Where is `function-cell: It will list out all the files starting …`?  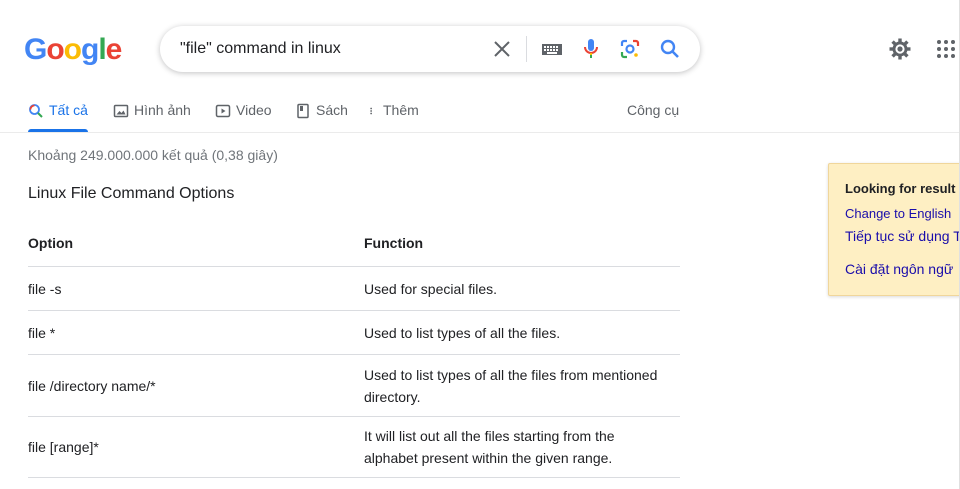
function-cell: It will list out all the files starting … is located at coordinates (522, 447).